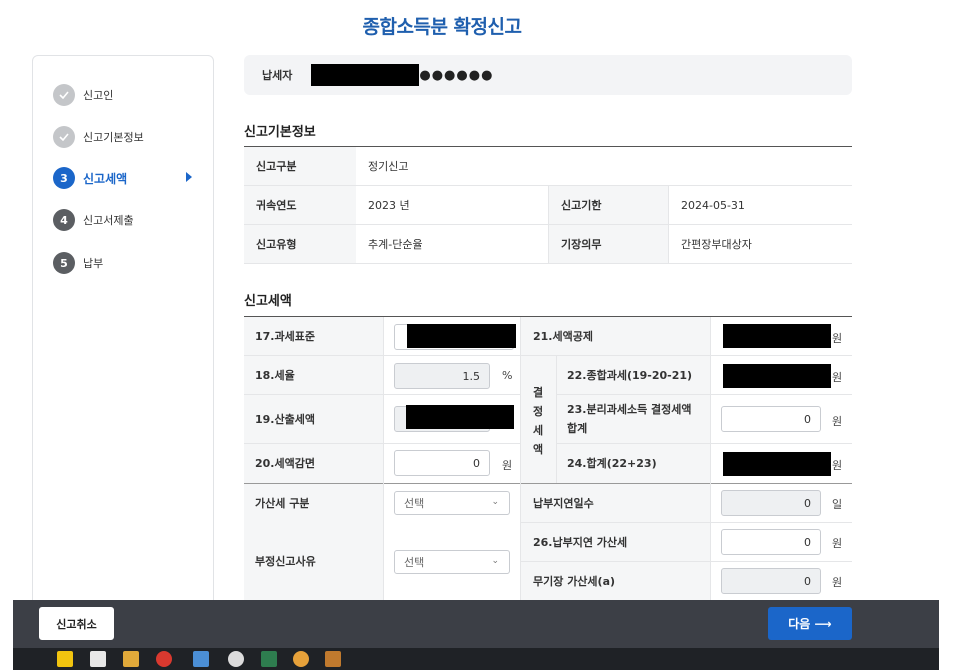 This screenshot has width=956, height=670. I want to click on bookkeeping-label: 기장의무, so click(608, 244).